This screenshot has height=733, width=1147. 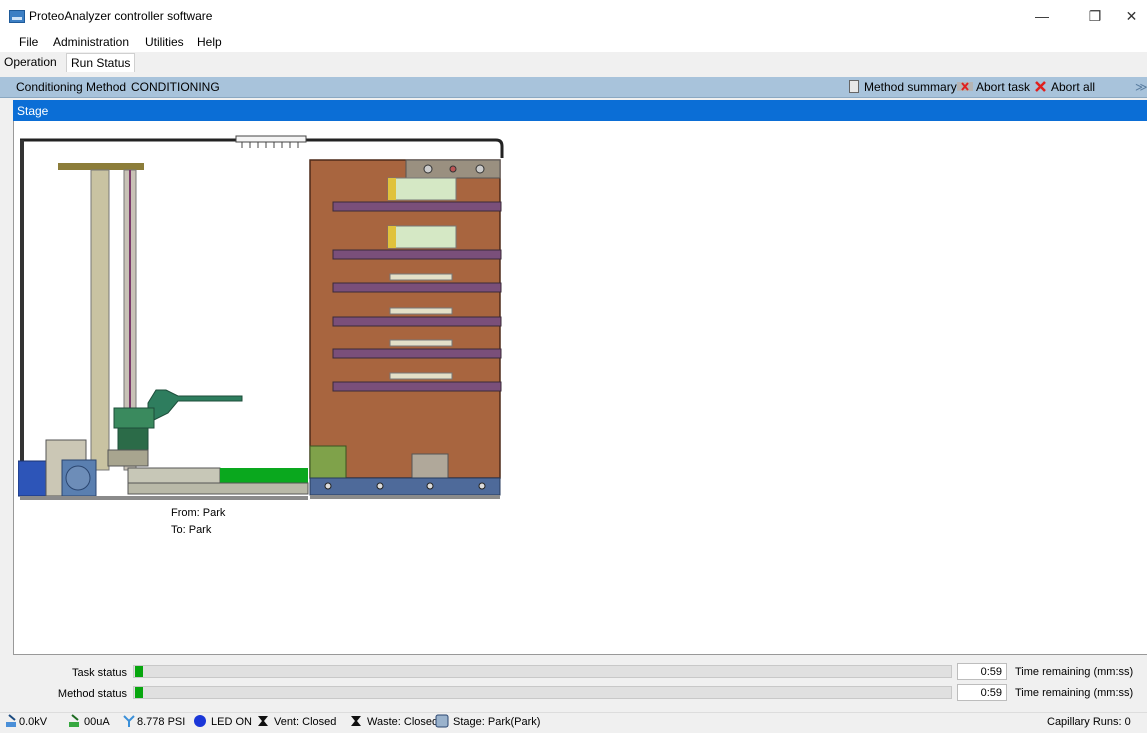 I want to click on waste-icon, so click(x=356, y=721).